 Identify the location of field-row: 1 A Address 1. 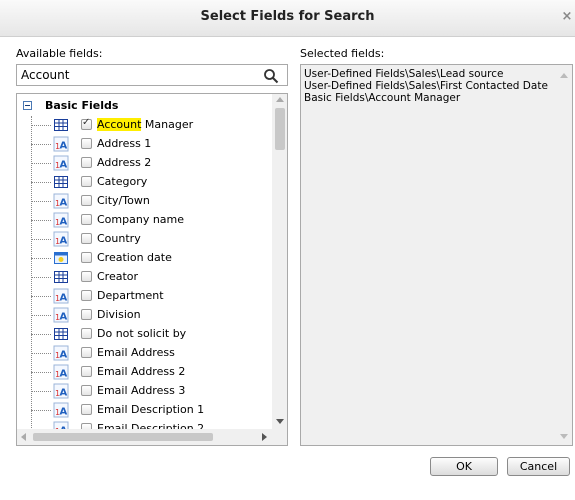
(151, 144).